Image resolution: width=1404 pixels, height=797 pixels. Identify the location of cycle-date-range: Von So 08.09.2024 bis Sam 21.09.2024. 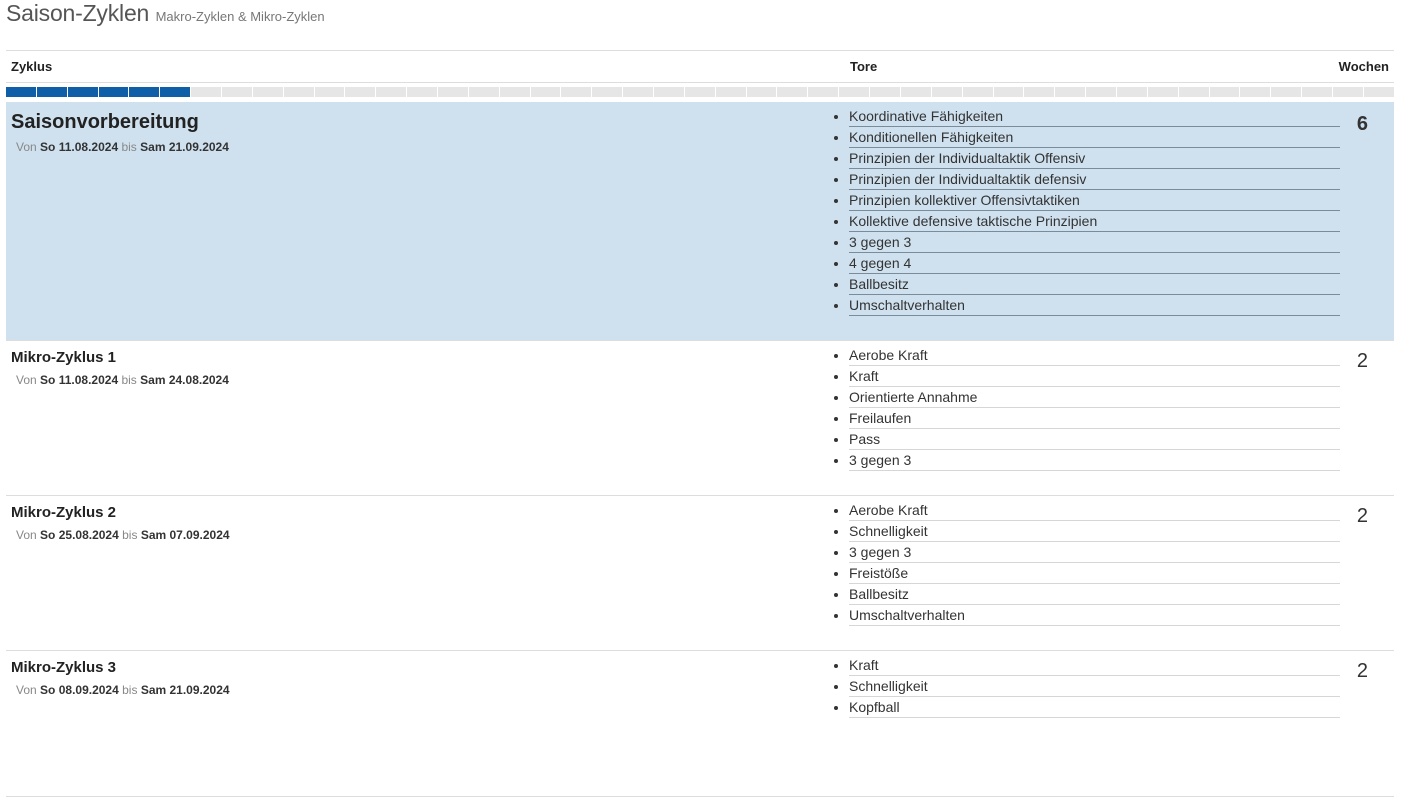
(123, 690).